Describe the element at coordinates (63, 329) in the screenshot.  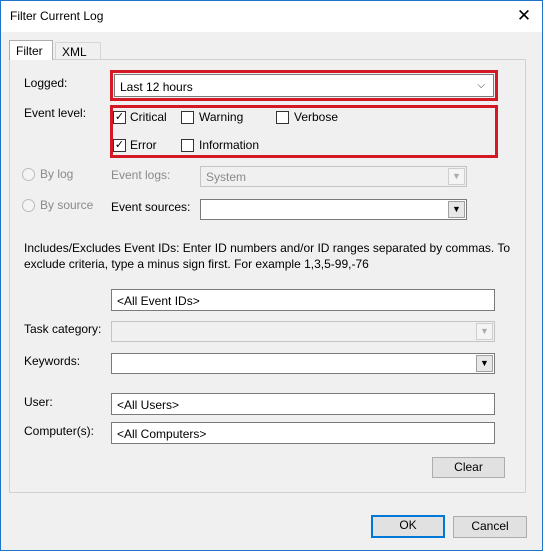
I see `task-category-label: Task category:` at that location.